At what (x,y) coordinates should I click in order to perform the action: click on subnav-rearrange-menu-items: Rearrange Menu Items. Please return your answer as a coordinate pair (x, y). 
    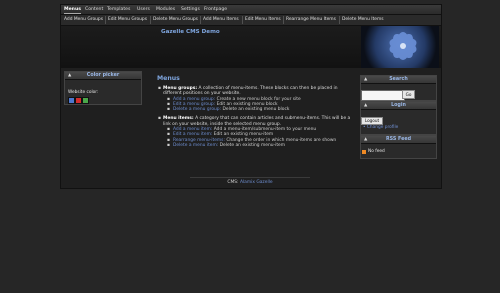
    Looking at the image, I should click on (311, 19).